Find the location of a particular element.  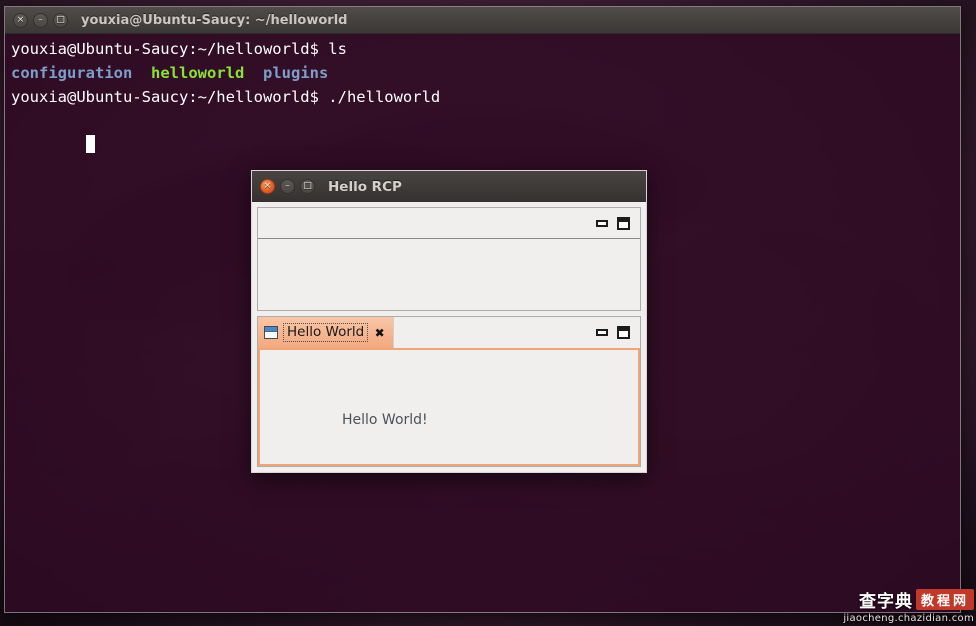

part-stack-empty is located at coordinates (449, 259).